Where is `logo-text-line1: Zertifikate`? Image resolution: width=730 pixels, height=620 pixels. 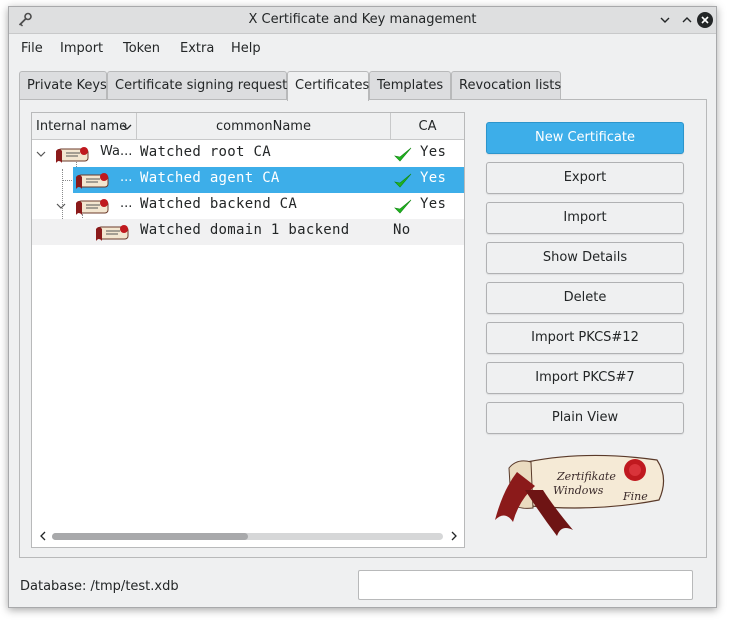 logo-text-line1: Zertifikate is located at coordinates (586, 476).